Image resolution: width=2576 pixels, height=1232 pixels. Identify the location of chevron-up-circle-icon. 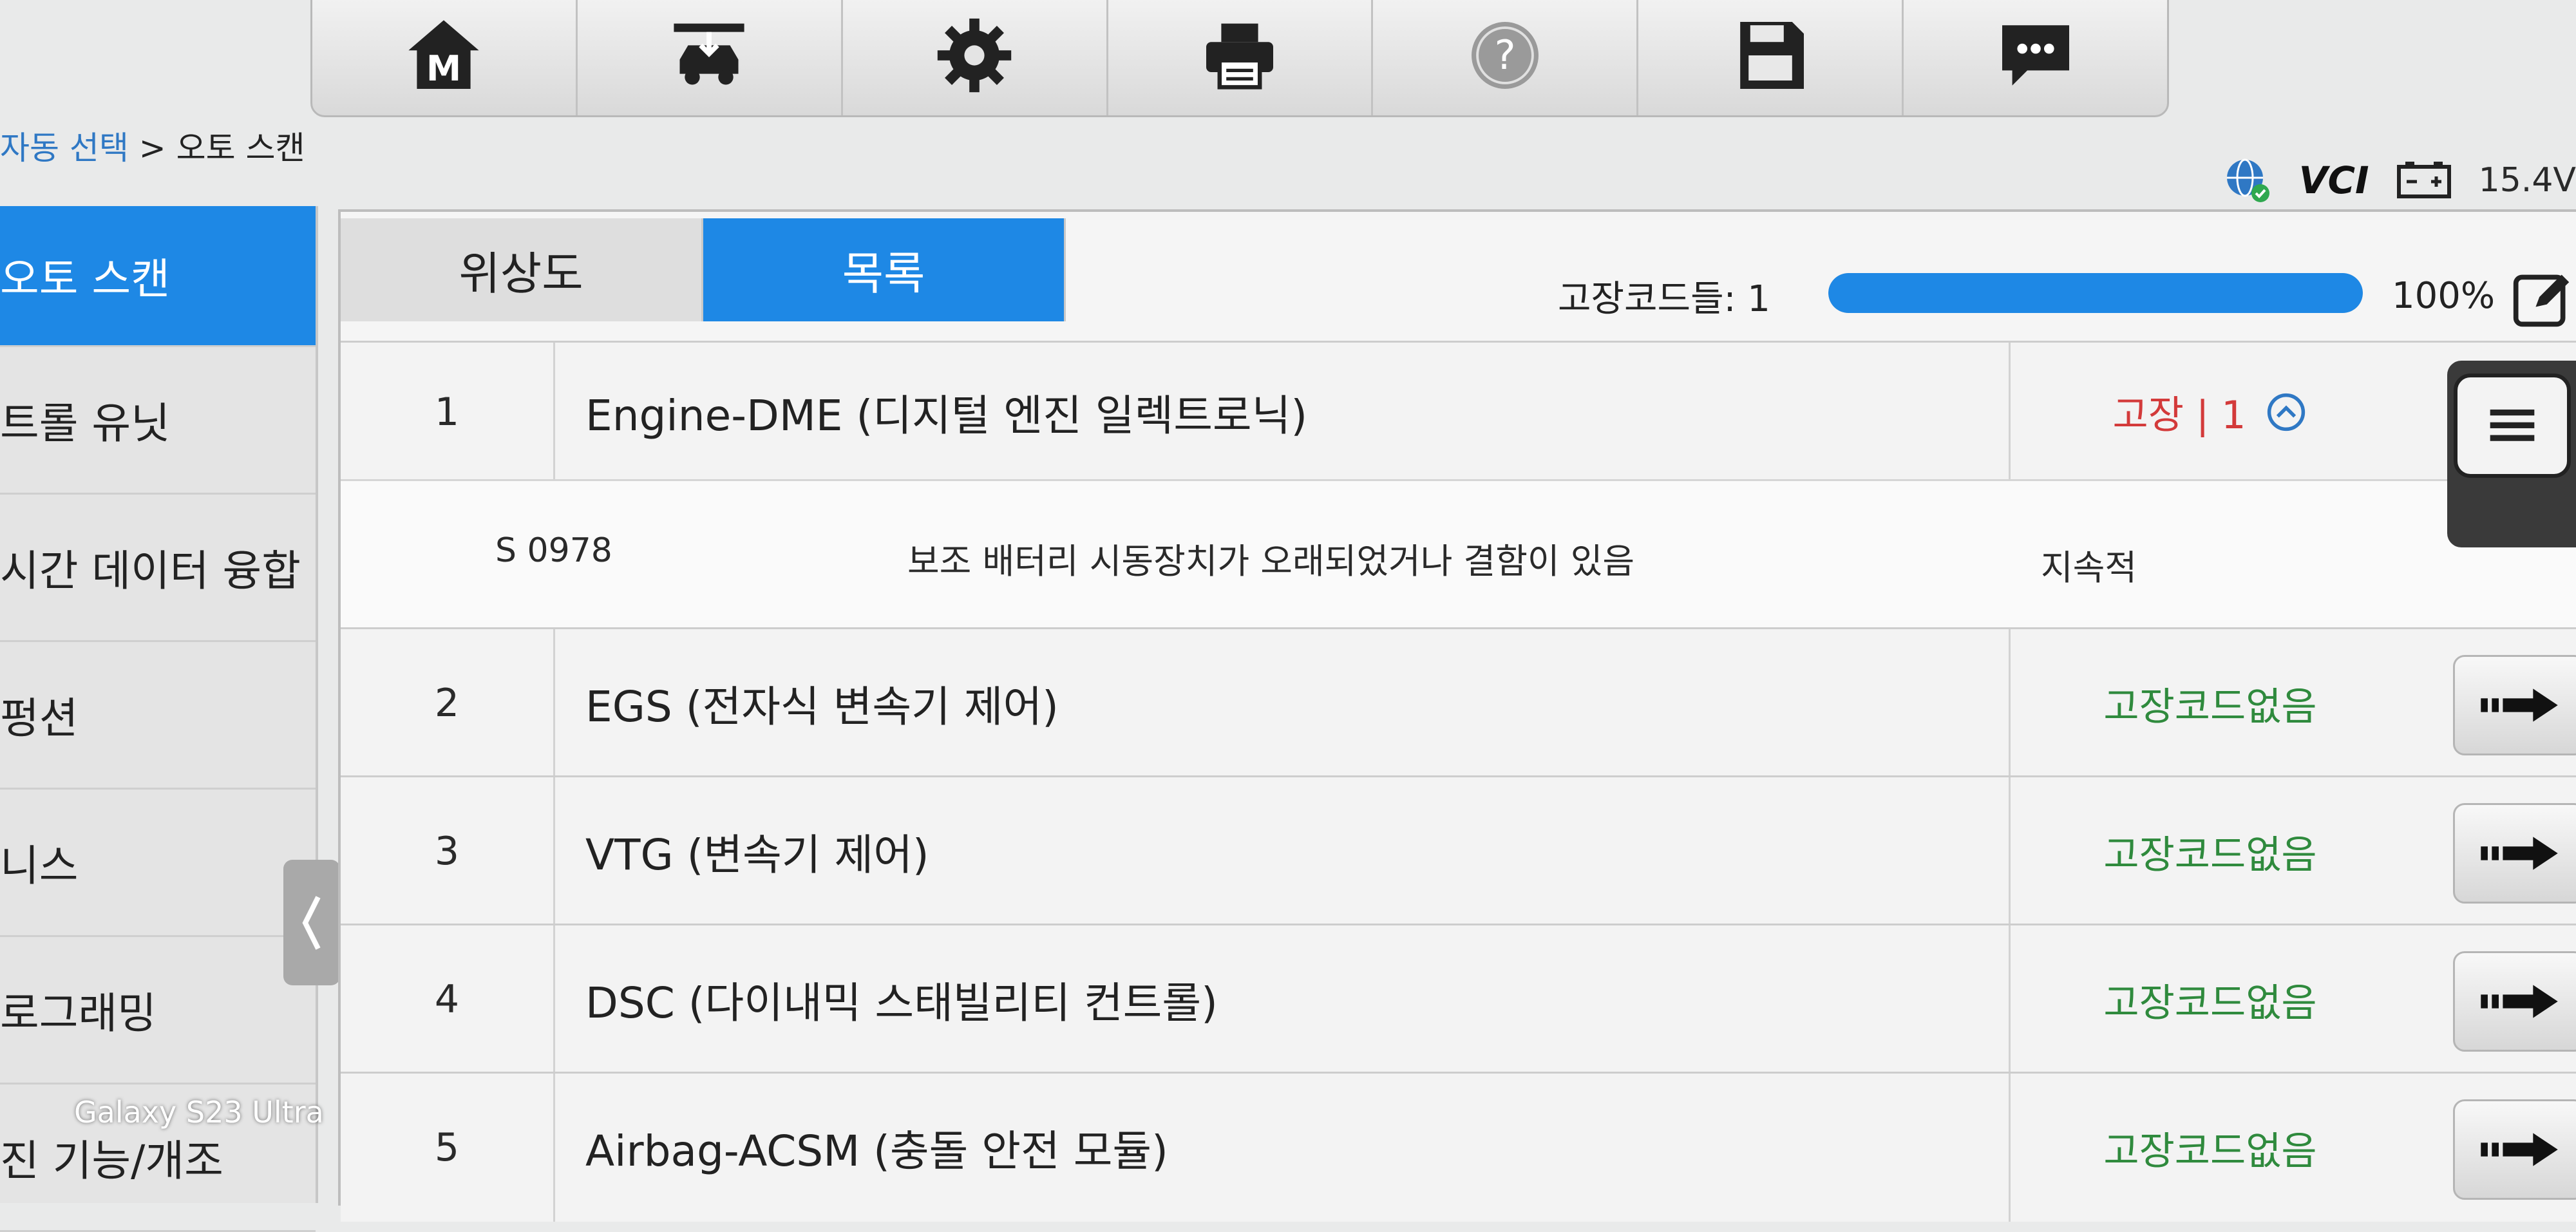
(2286, 412).